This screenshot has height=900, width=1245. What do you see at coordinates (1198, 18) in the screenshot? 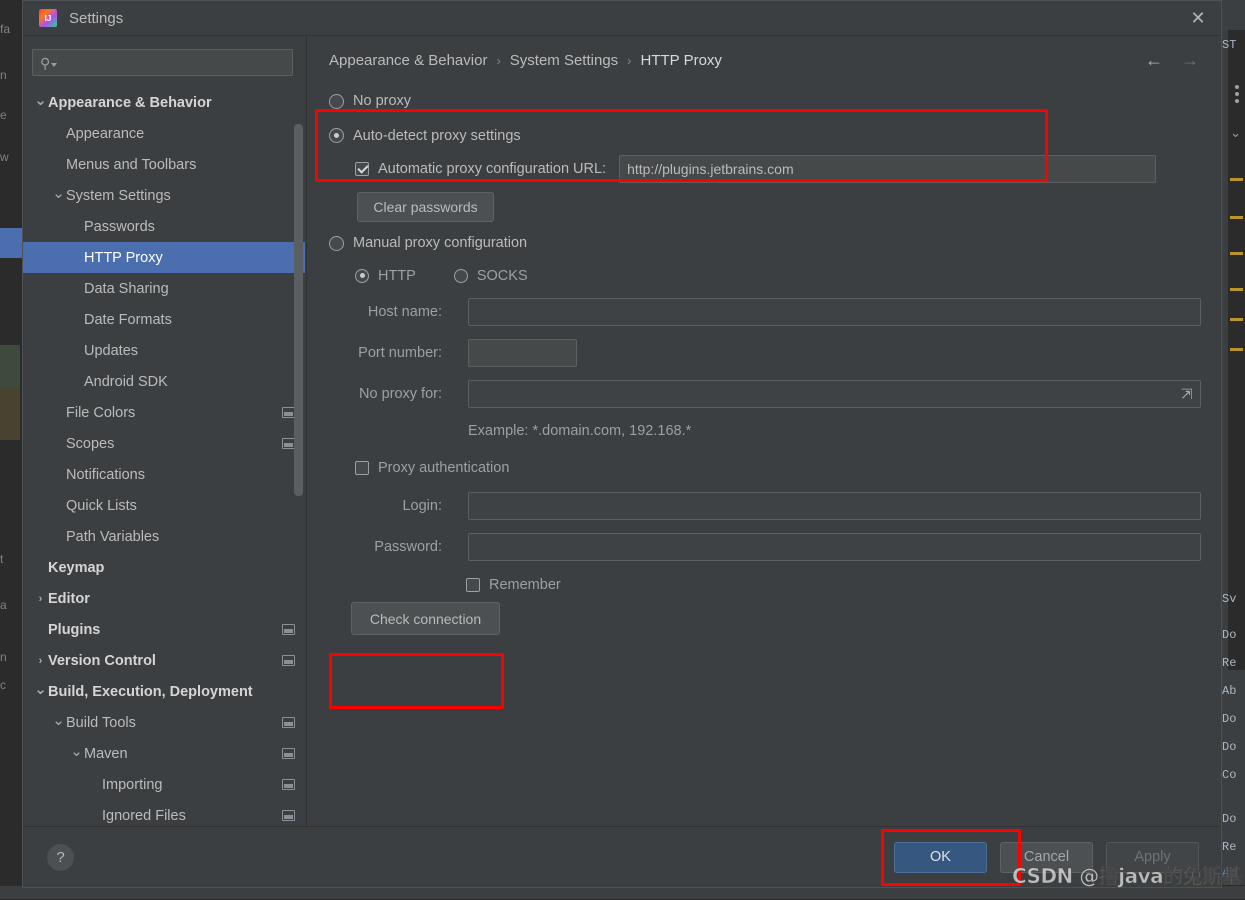
I see `close-icon: ✕` at bounding box center [1198, 18].